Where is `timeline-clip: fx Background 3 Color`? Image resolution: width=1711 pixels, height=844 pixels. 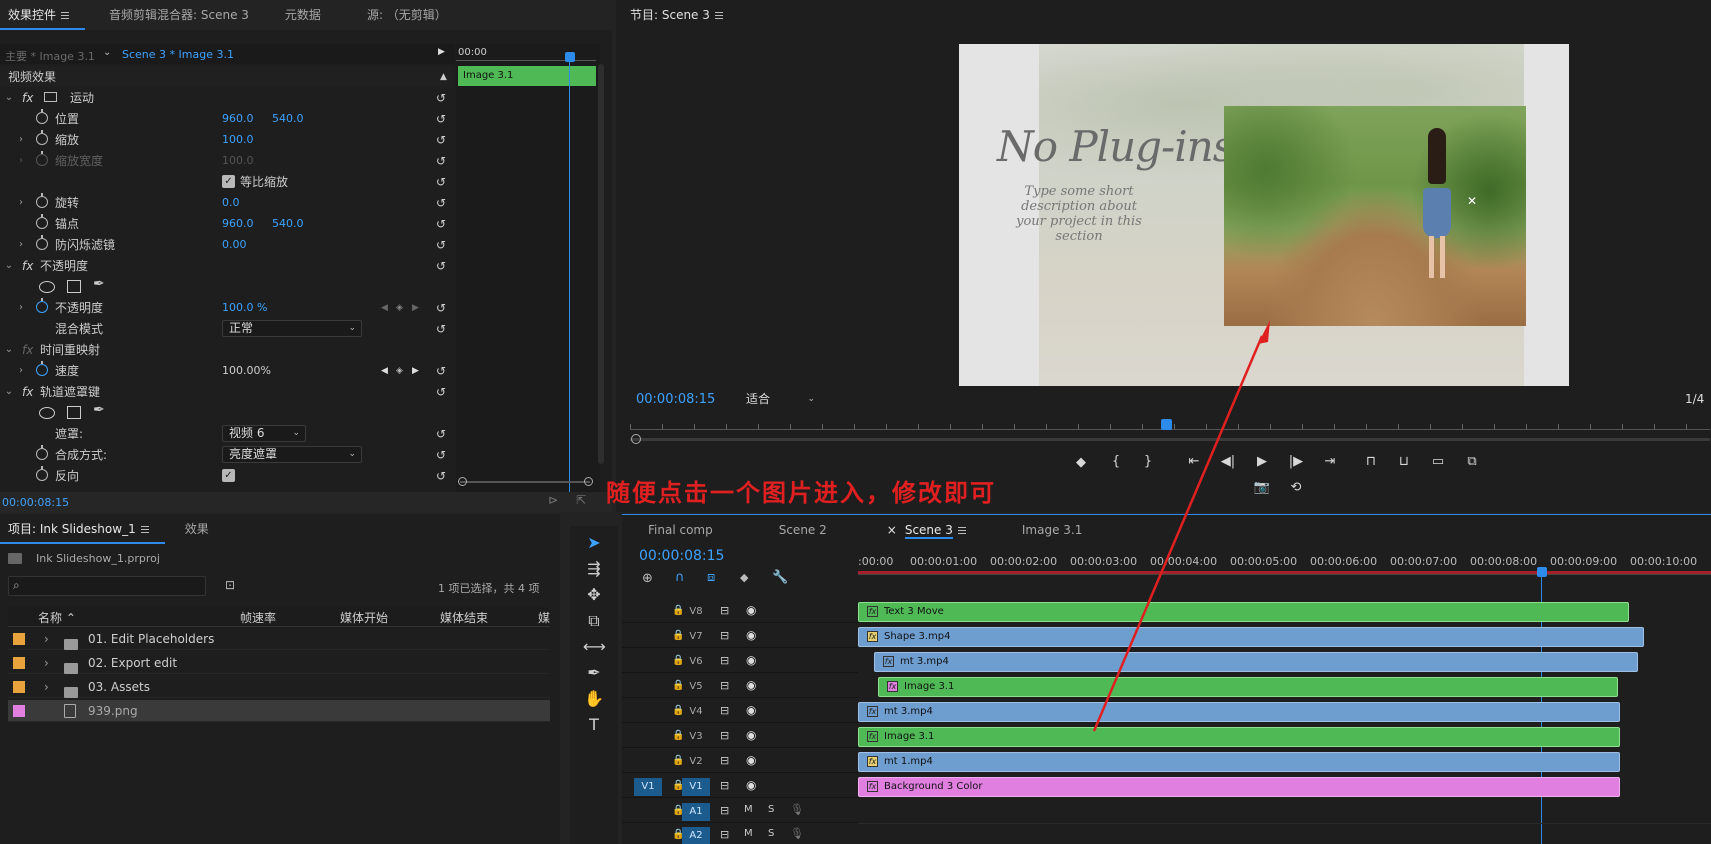
timeline-clip: fx Background 3 Color is located at coordinates (1239, 787).